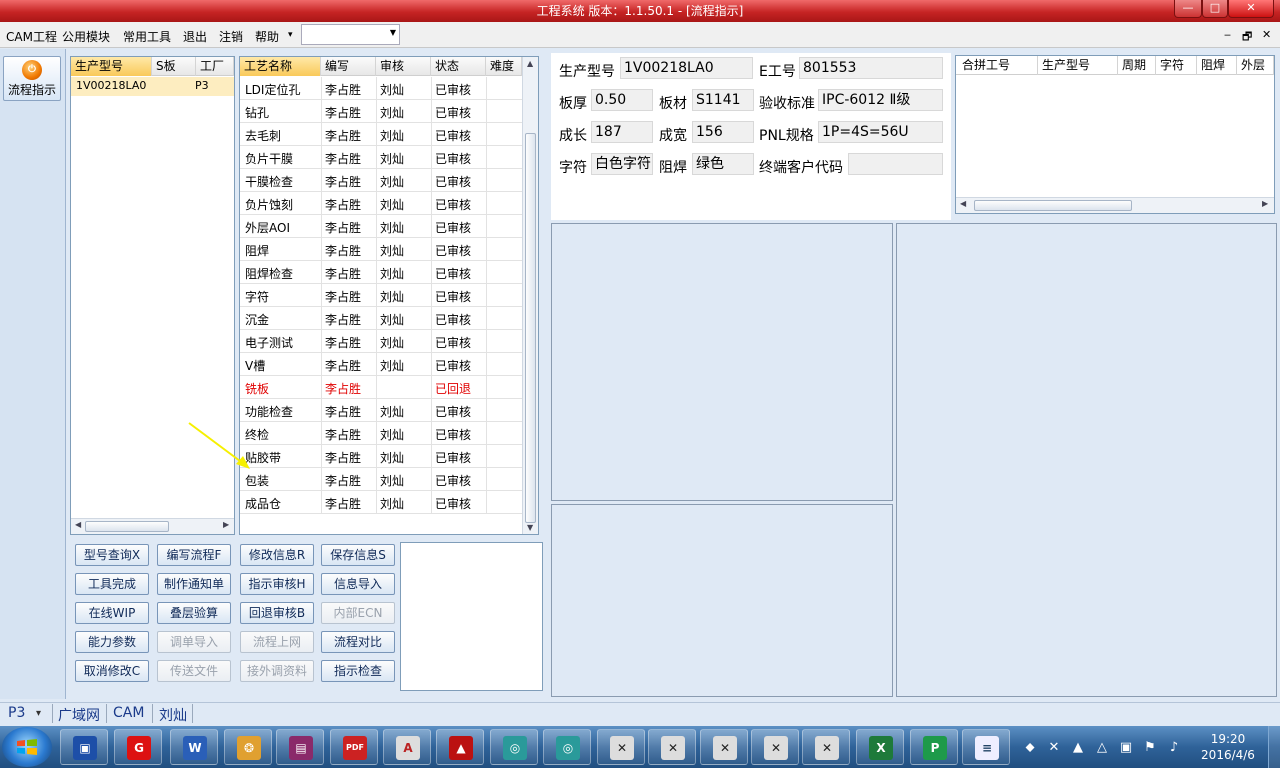  Describe the element at coordinates (621, 747) in the screenshot. I see `taskbar-x-app-1: ✕` at that location.